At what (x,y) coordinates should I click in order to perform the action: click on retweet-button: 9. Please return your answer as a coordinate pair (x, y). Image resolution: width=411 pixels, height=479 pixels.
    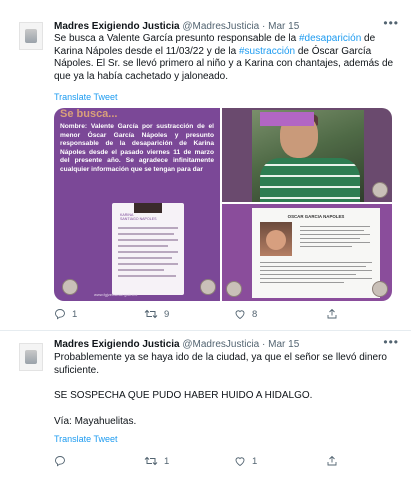
    Looking at the image, I should click on (156, 314).